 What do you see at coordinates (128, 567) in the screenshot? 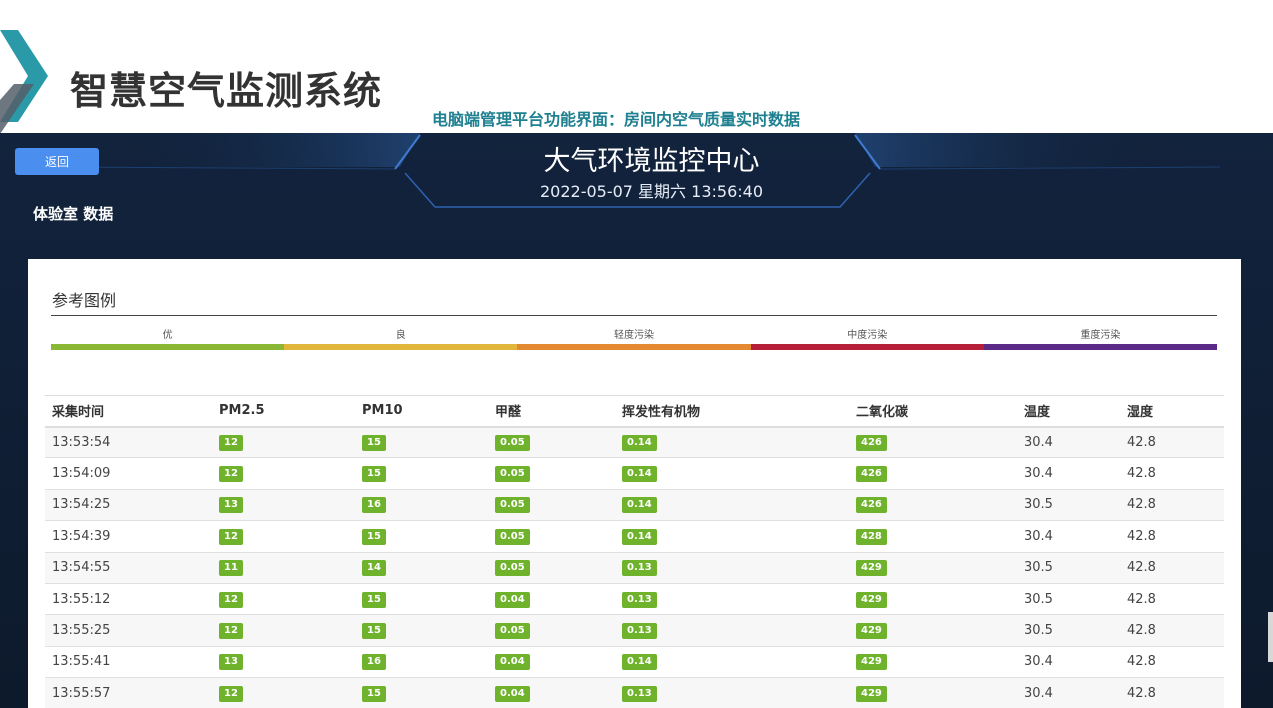
I see `cell-time: 13:54:55` at bounding box center [128, 567].